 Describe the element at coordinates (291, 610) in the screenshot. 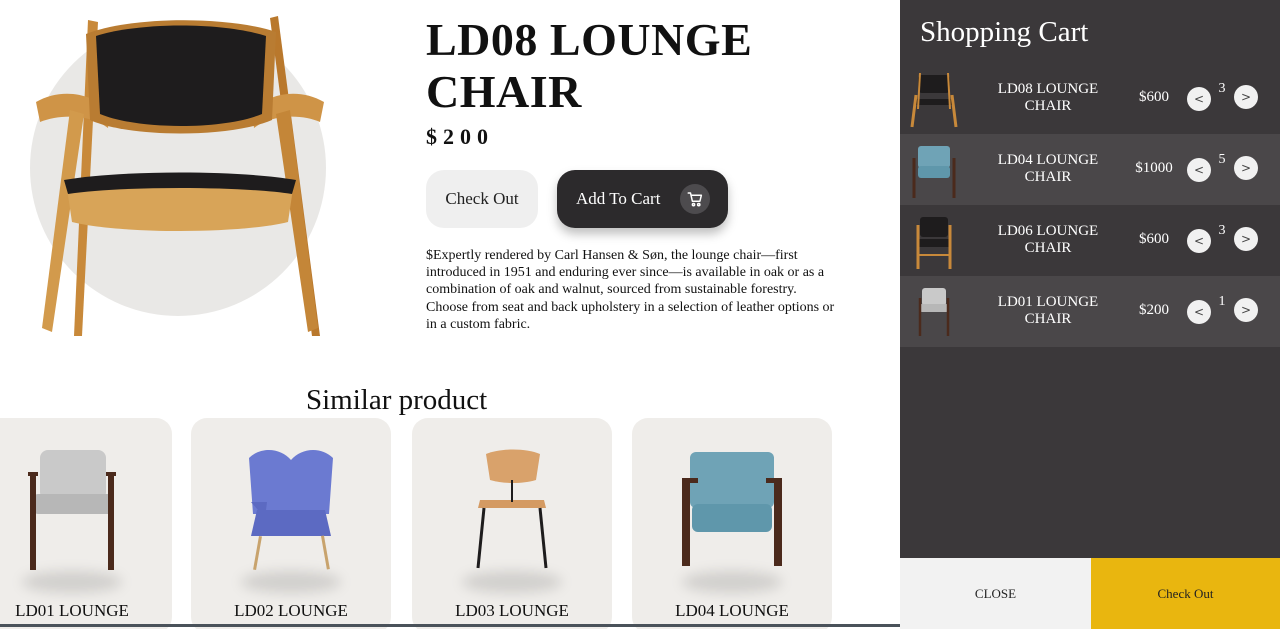

I see `similar-product-label: LD02 LOUNGE` at that location.